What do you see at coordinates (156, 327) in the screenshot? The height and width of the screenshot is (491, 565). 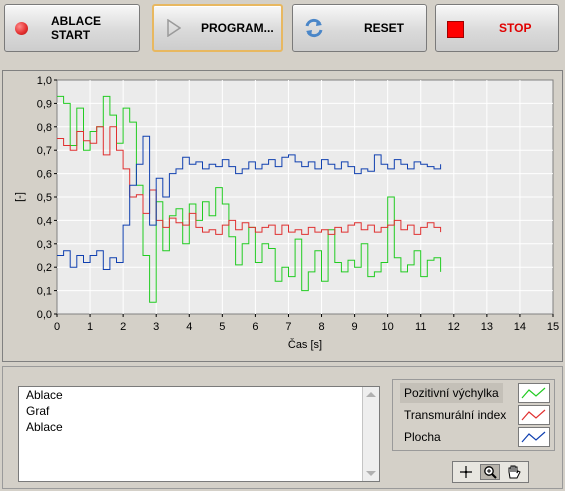 I see `x-tick-label: 3` at bounding box center [156, 327].